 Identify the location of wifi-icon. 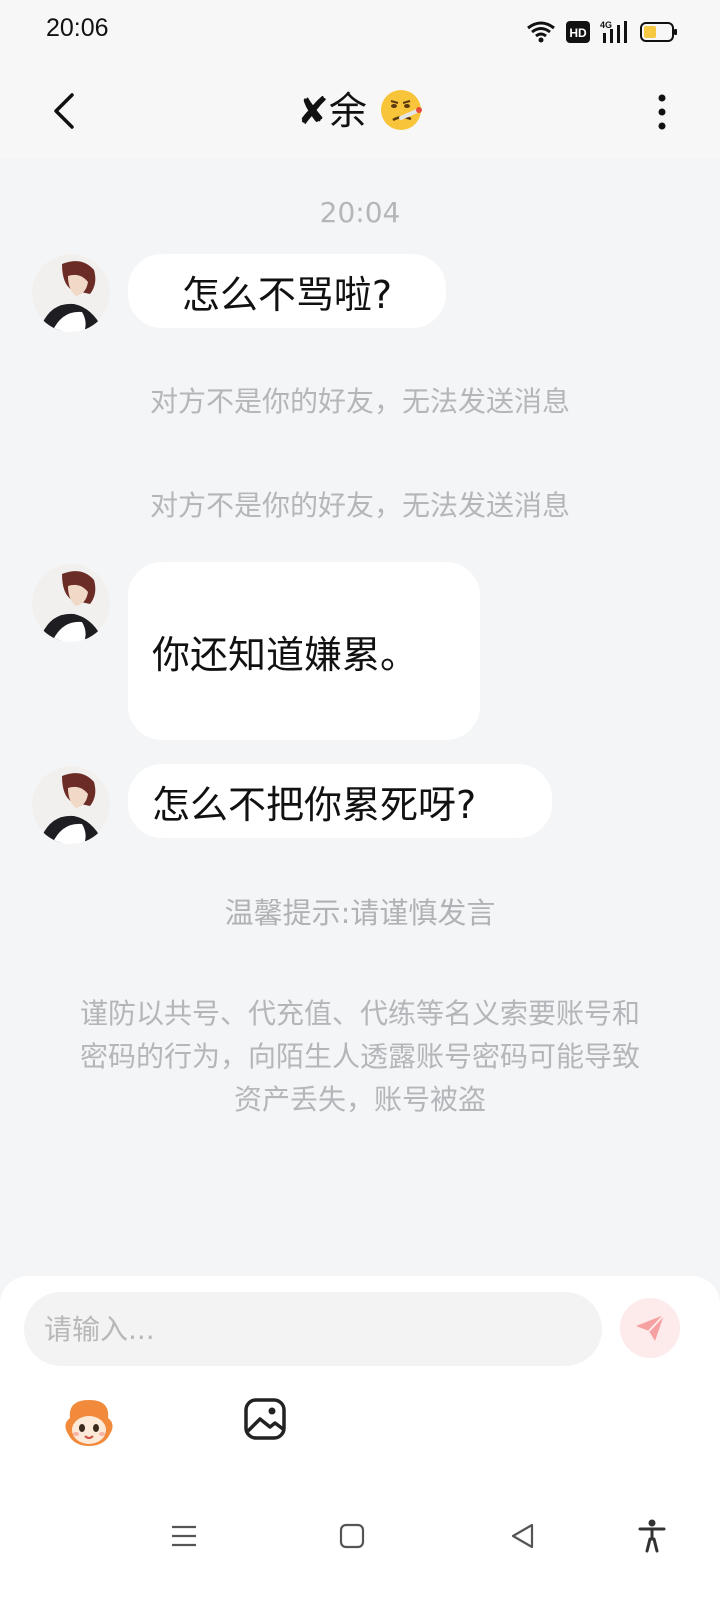
(541, 32).